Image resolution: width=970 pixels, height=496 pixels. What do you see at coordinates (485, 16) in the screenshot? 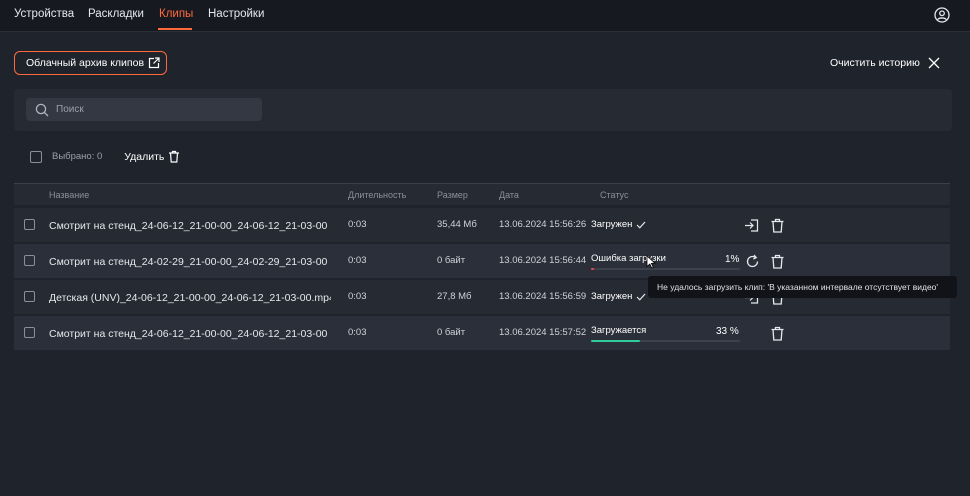
I see `top-nav: Устройства Раскладки Клипы Настройки` at bounding box center [485, 16].